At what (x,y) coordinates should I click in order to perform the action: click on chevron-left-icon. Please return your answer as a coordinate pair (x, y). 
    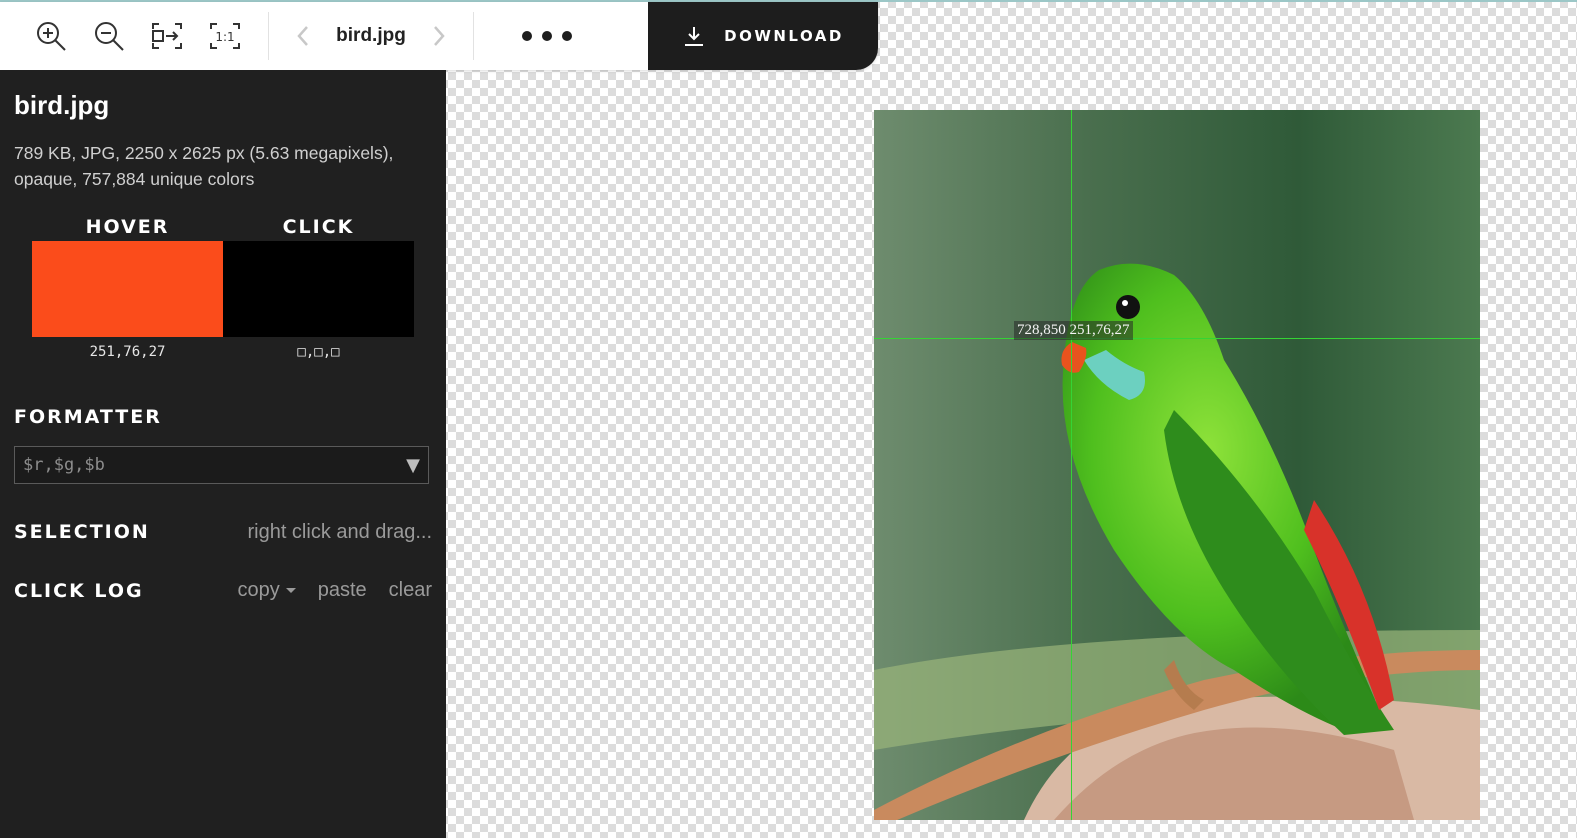
    Looking at the image, I should click on (302, 36).